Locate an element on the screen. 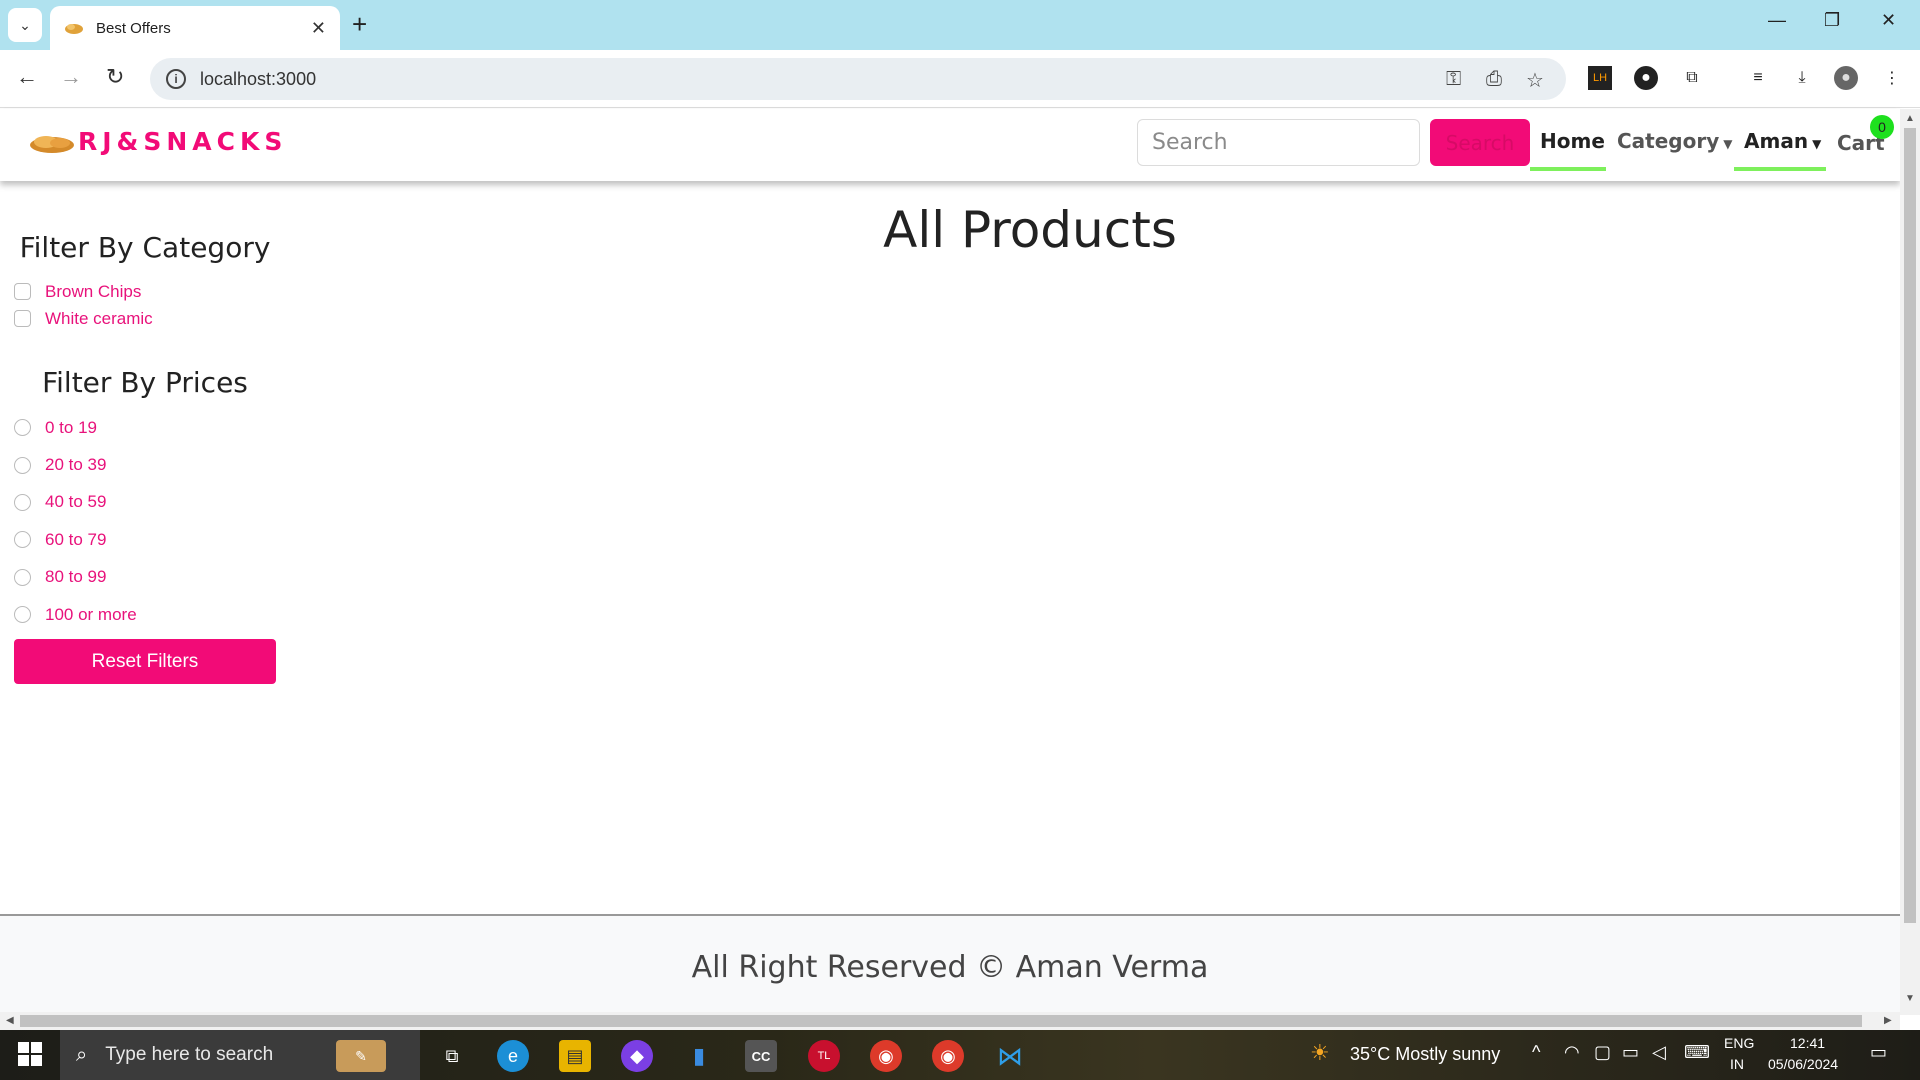 The height and width of the screenshot is (1080, 1920). nav-user-dropdown: Aman ▼ is located at coordinates (1782, 141).